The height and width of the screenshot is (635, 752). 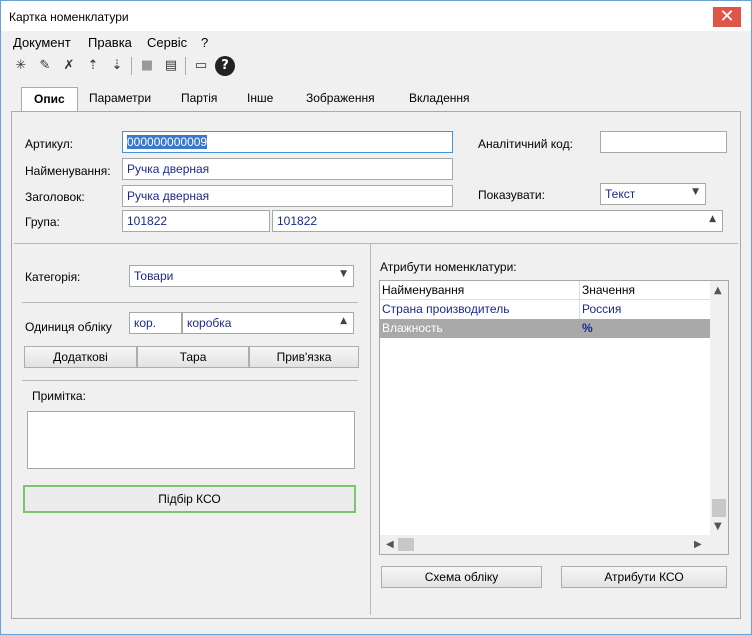 What do you see at coordinates (663, 142) in the screenshot?
I see `analytic-code-field` at bounding box center [663, 142].